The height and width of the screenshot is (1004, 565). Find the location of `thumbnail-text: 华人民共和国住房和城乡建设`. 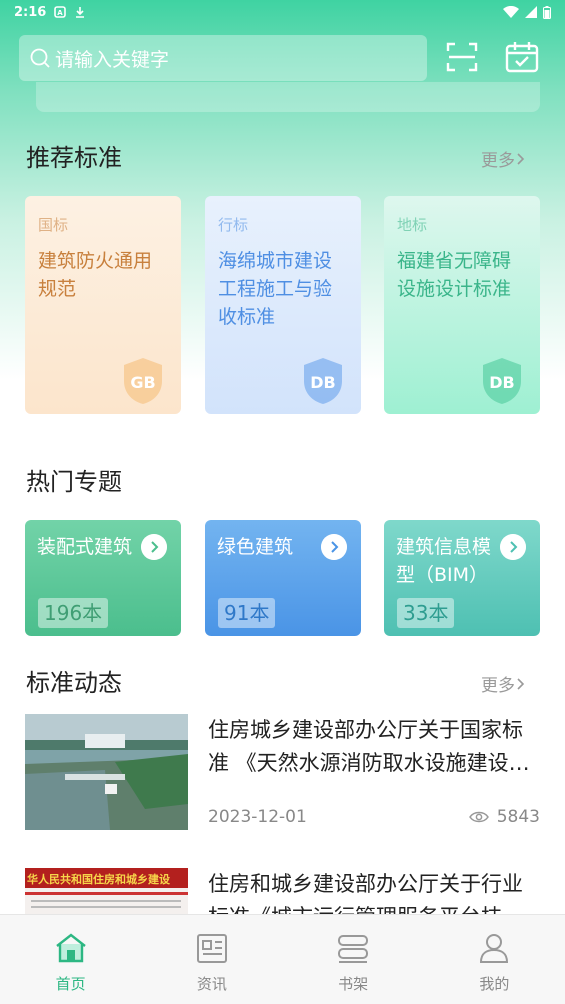

thumbnail-text: 华人民共和国住房和城乡建设 is located at coordinates (99, 879).